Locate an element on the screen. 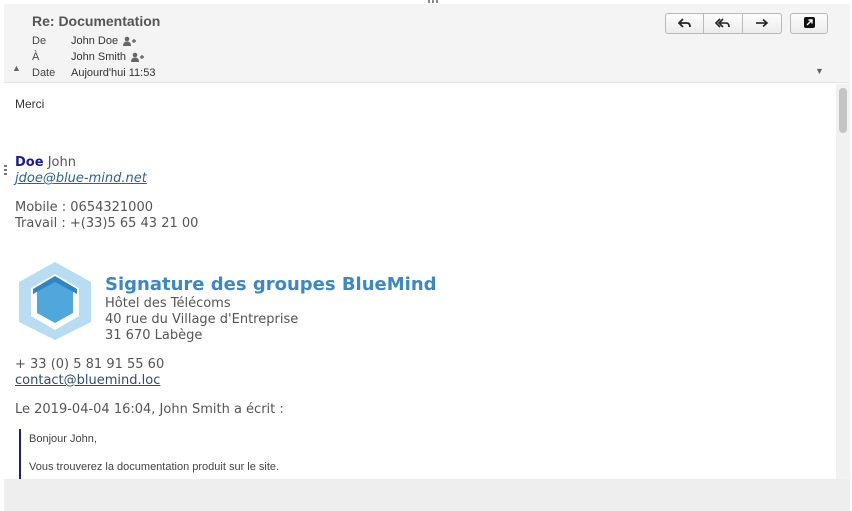 Image resolution: width=852 pixels, height=511 pixels. group-address-line: 40 rue du Village d'Entreprise is located at coordinates (202, 319).